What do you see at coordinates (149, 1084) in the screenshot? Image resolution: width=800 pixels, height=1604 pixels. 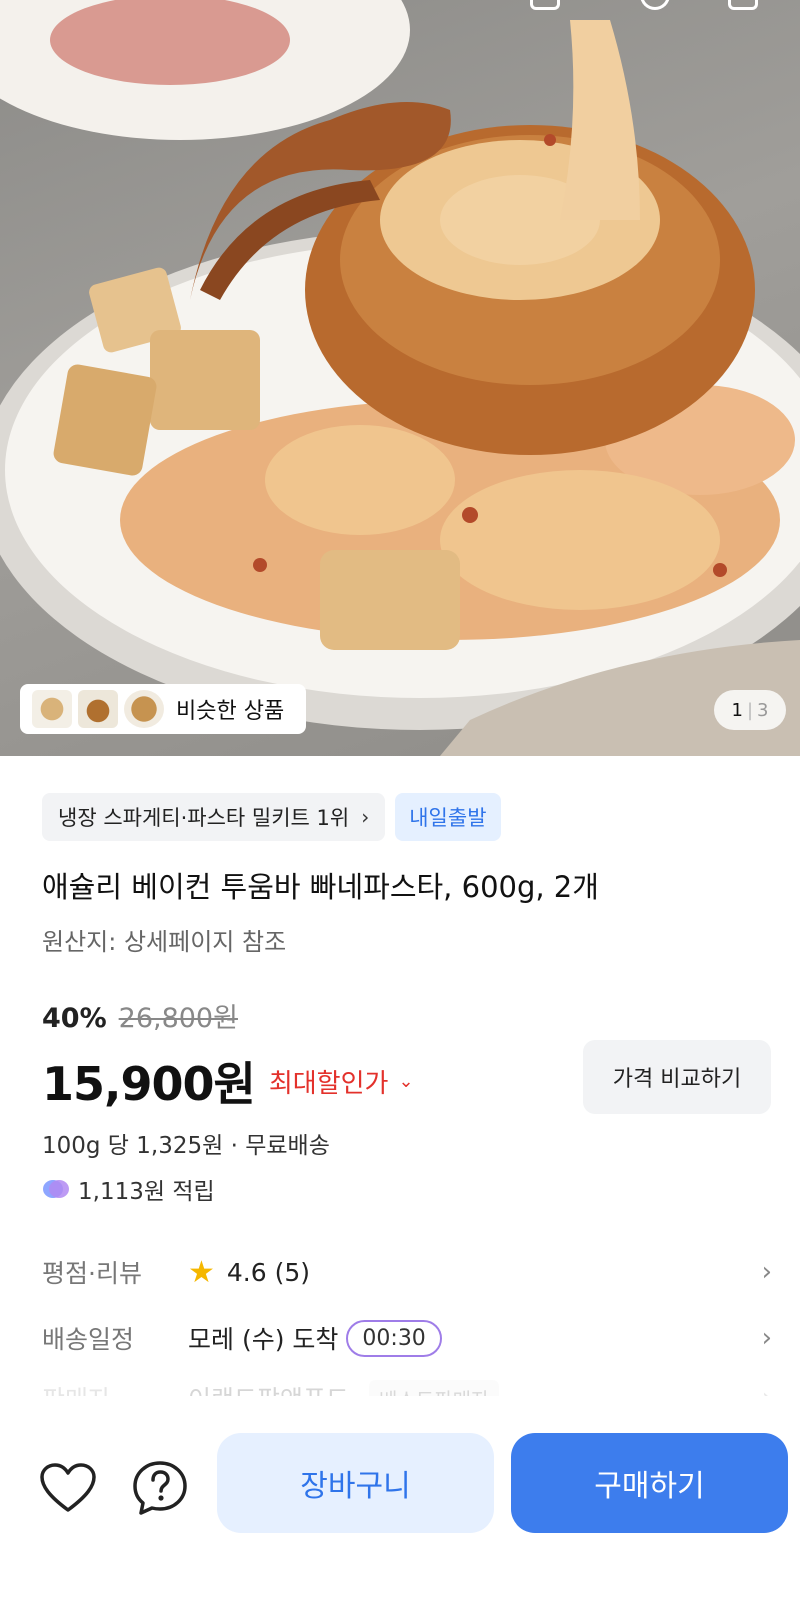 I see `sale-price: 15,900원` at bounding box center [149, 1084].